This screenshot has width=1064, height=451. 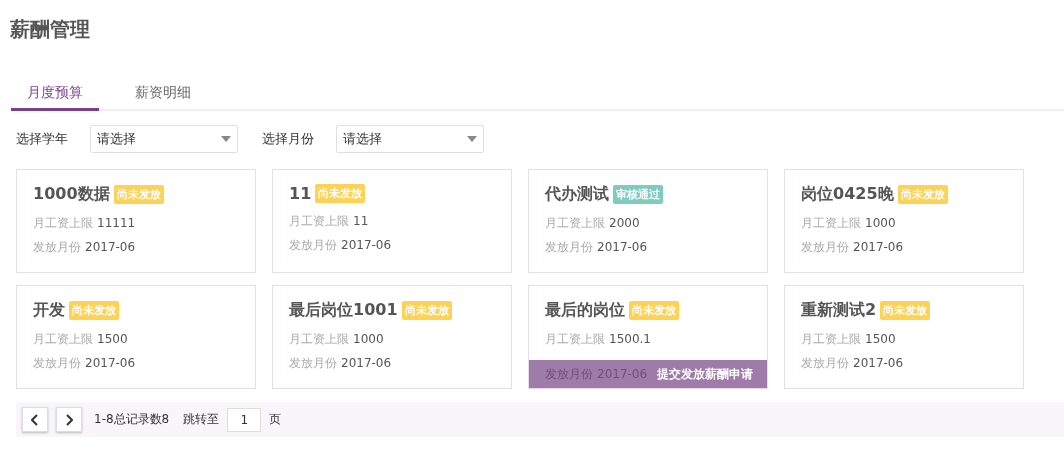 What do you see at coordinates (904, 337) in the screenshot?
I see `budget-card: 重新测试2 尚未发放 月工资上限 1500 发放月份 2017-06` at bounding box center [904, 337].